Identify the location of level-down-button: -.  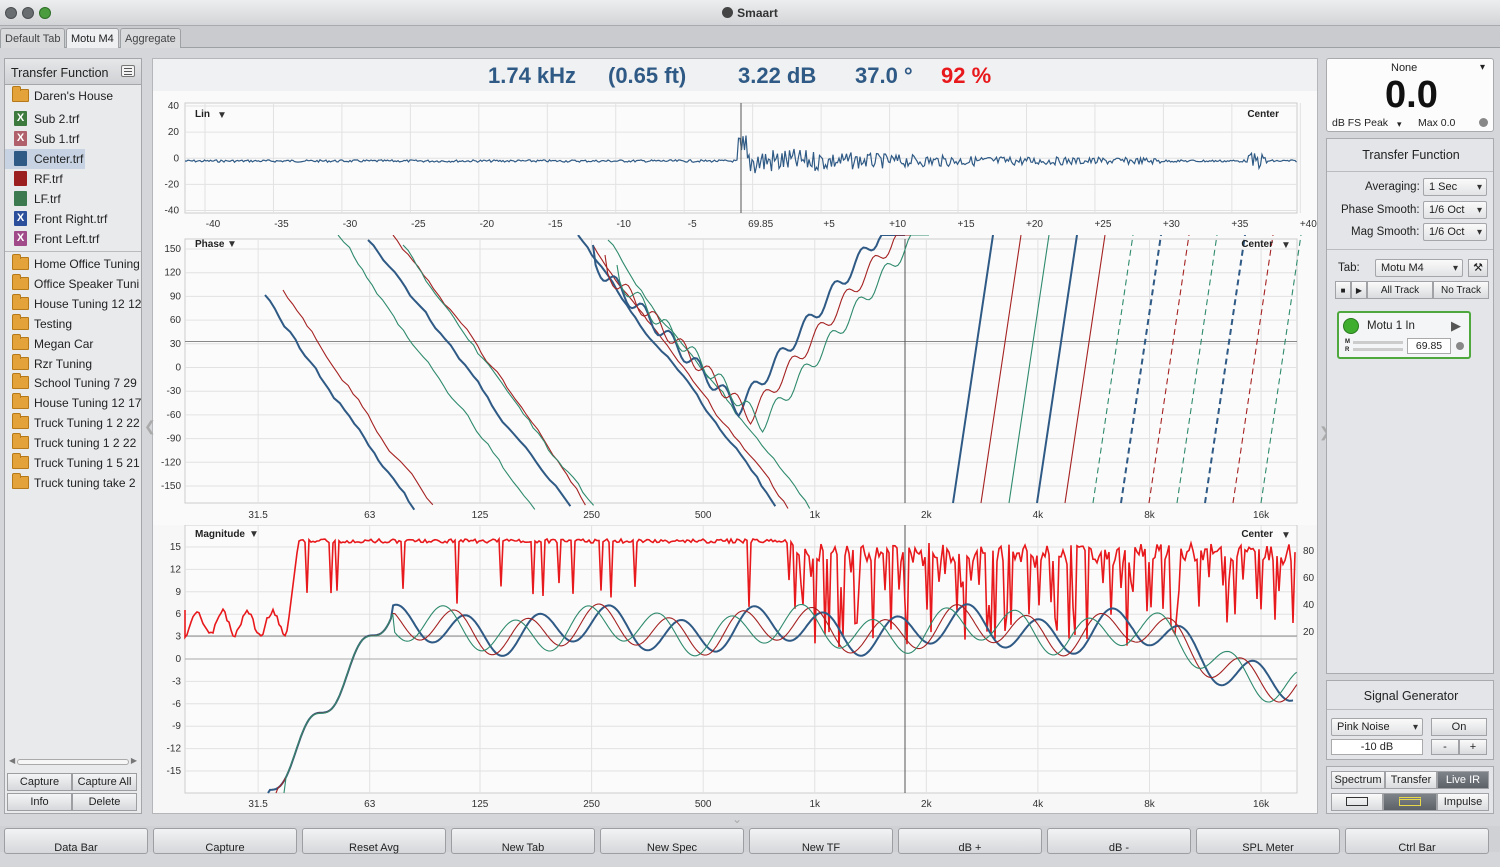
(1445, 747).